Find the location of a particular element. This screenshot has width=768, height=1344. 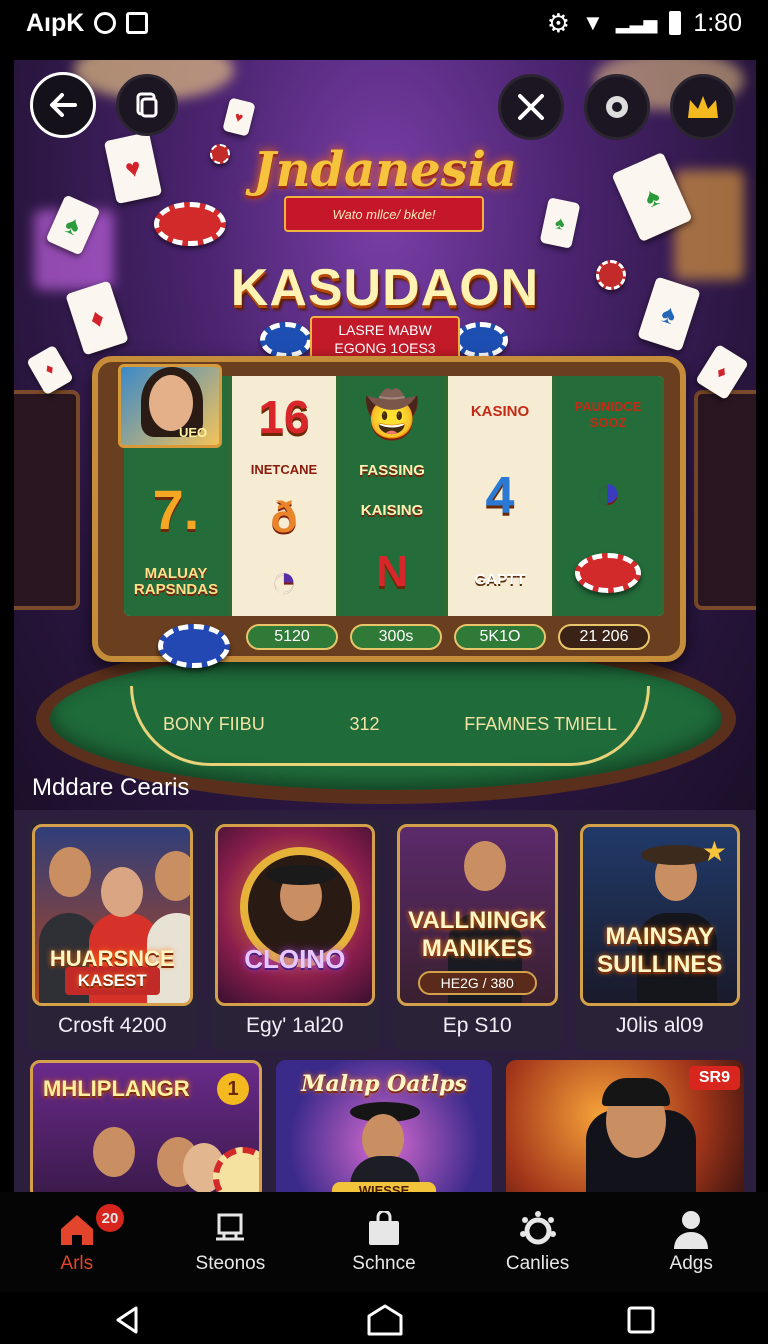

crown-icon is located at coordinates (703, 107).